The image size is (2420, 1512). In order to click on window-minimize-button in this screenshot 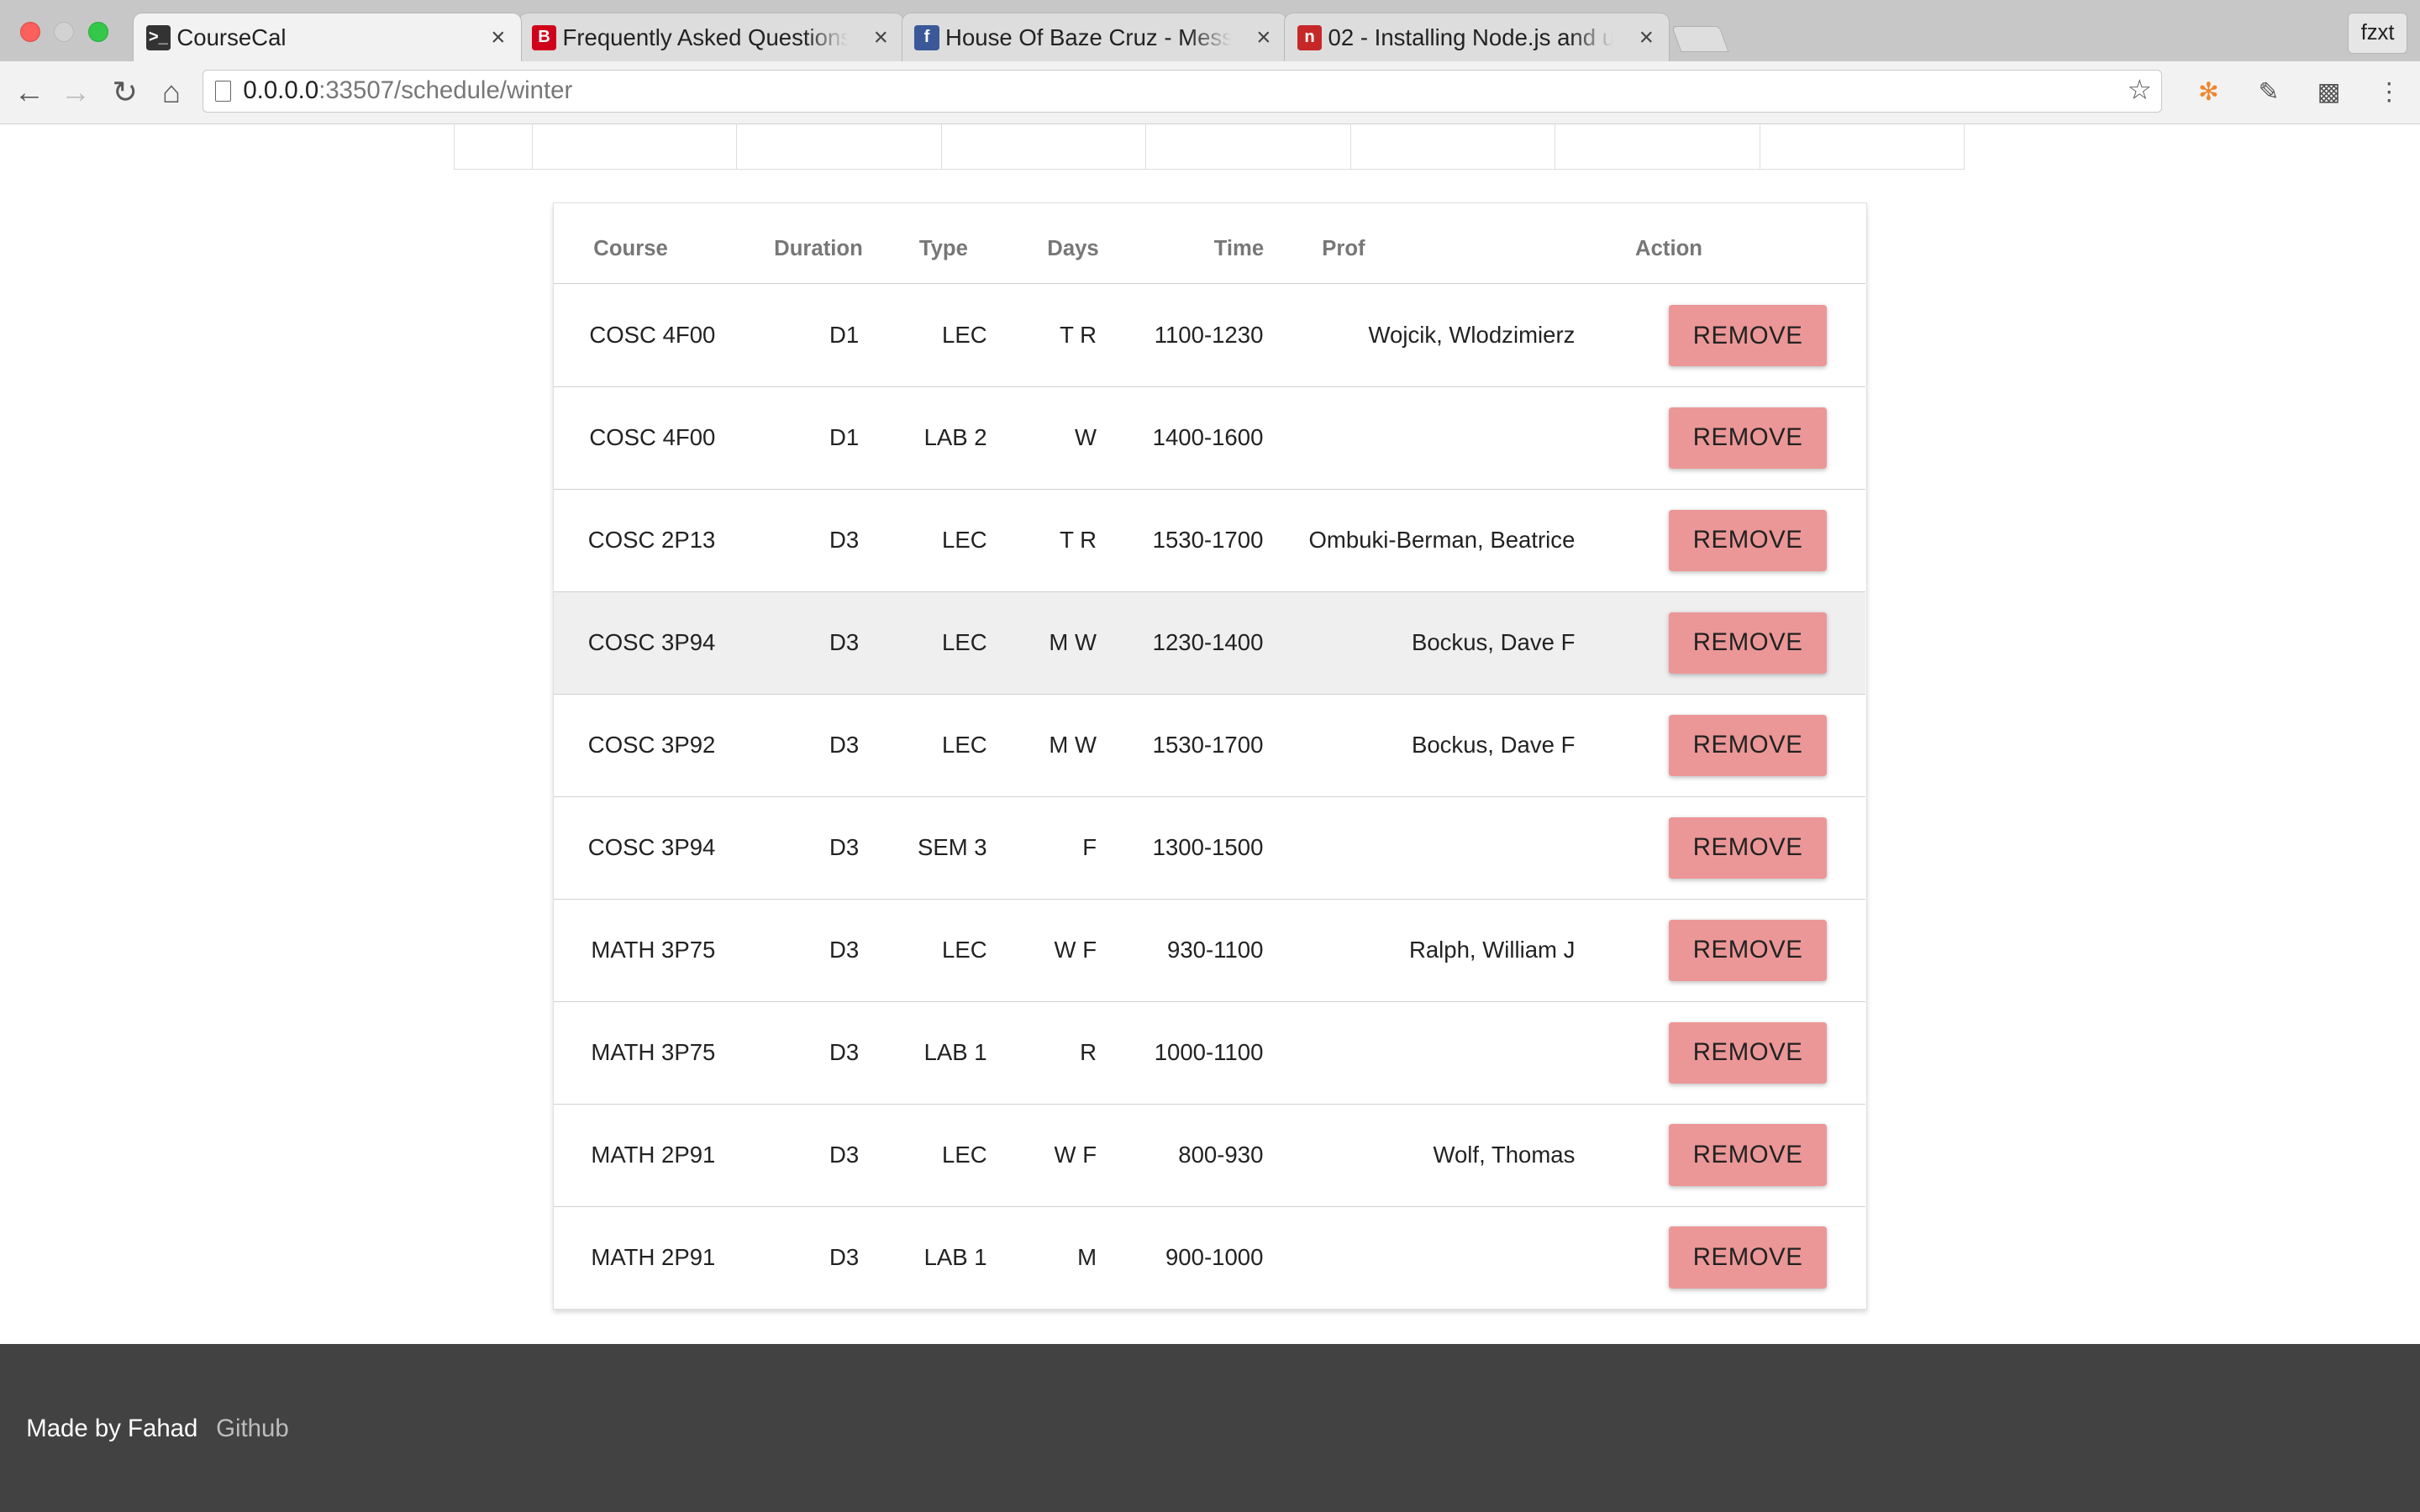, I will do `click(64, 31)`.